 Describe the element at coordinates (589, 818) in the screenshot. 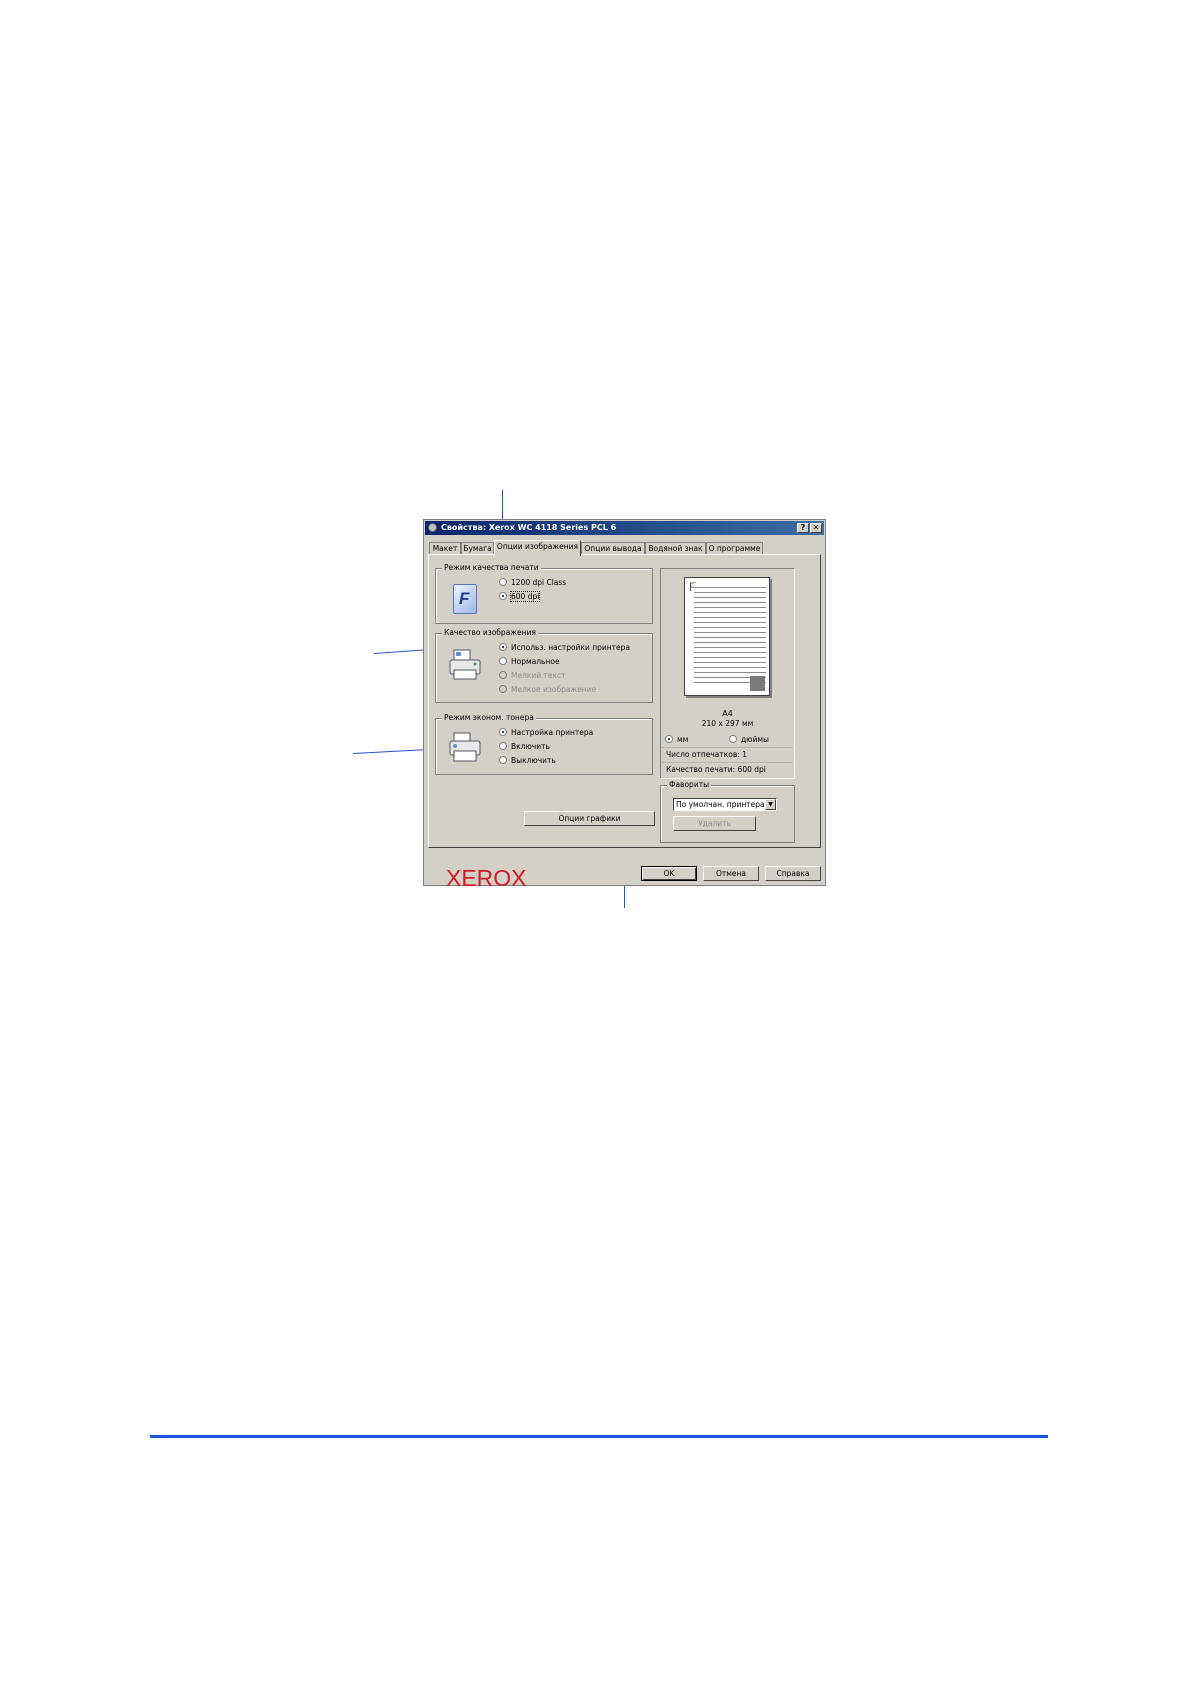

I see `graphics-options-button: Опции графики` at that location.